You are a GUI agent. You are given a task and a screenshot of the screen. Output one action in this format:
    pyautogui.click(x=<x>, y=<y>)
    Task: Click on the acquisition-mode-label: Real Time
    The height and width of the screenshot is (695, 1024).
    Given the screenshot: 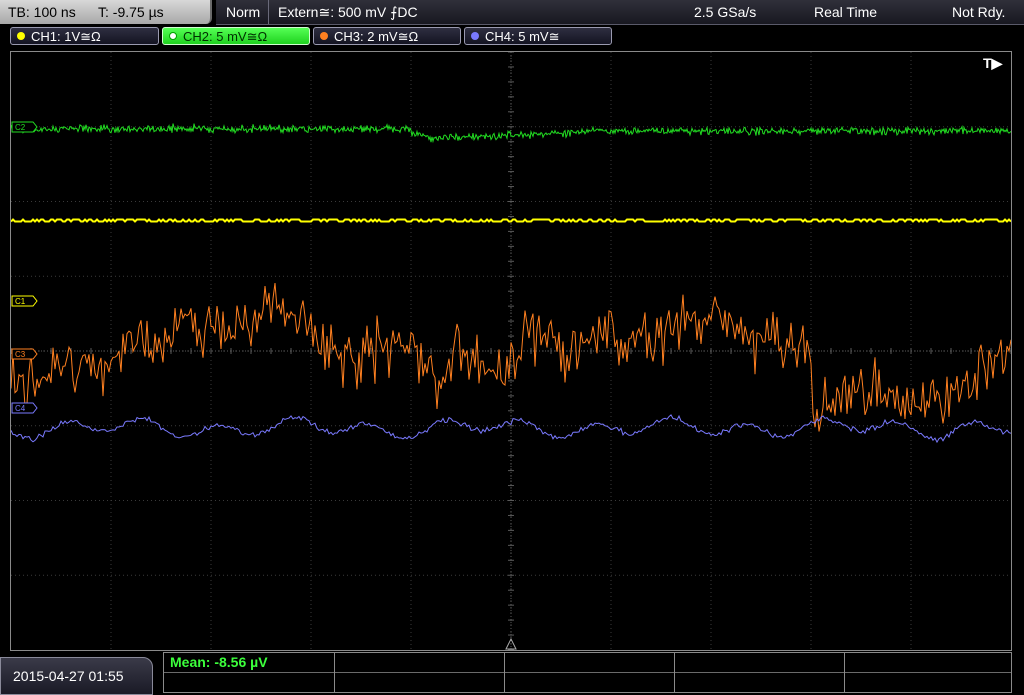 What is the action you would take?
    pyautogui.click(x=845, y=12)
    